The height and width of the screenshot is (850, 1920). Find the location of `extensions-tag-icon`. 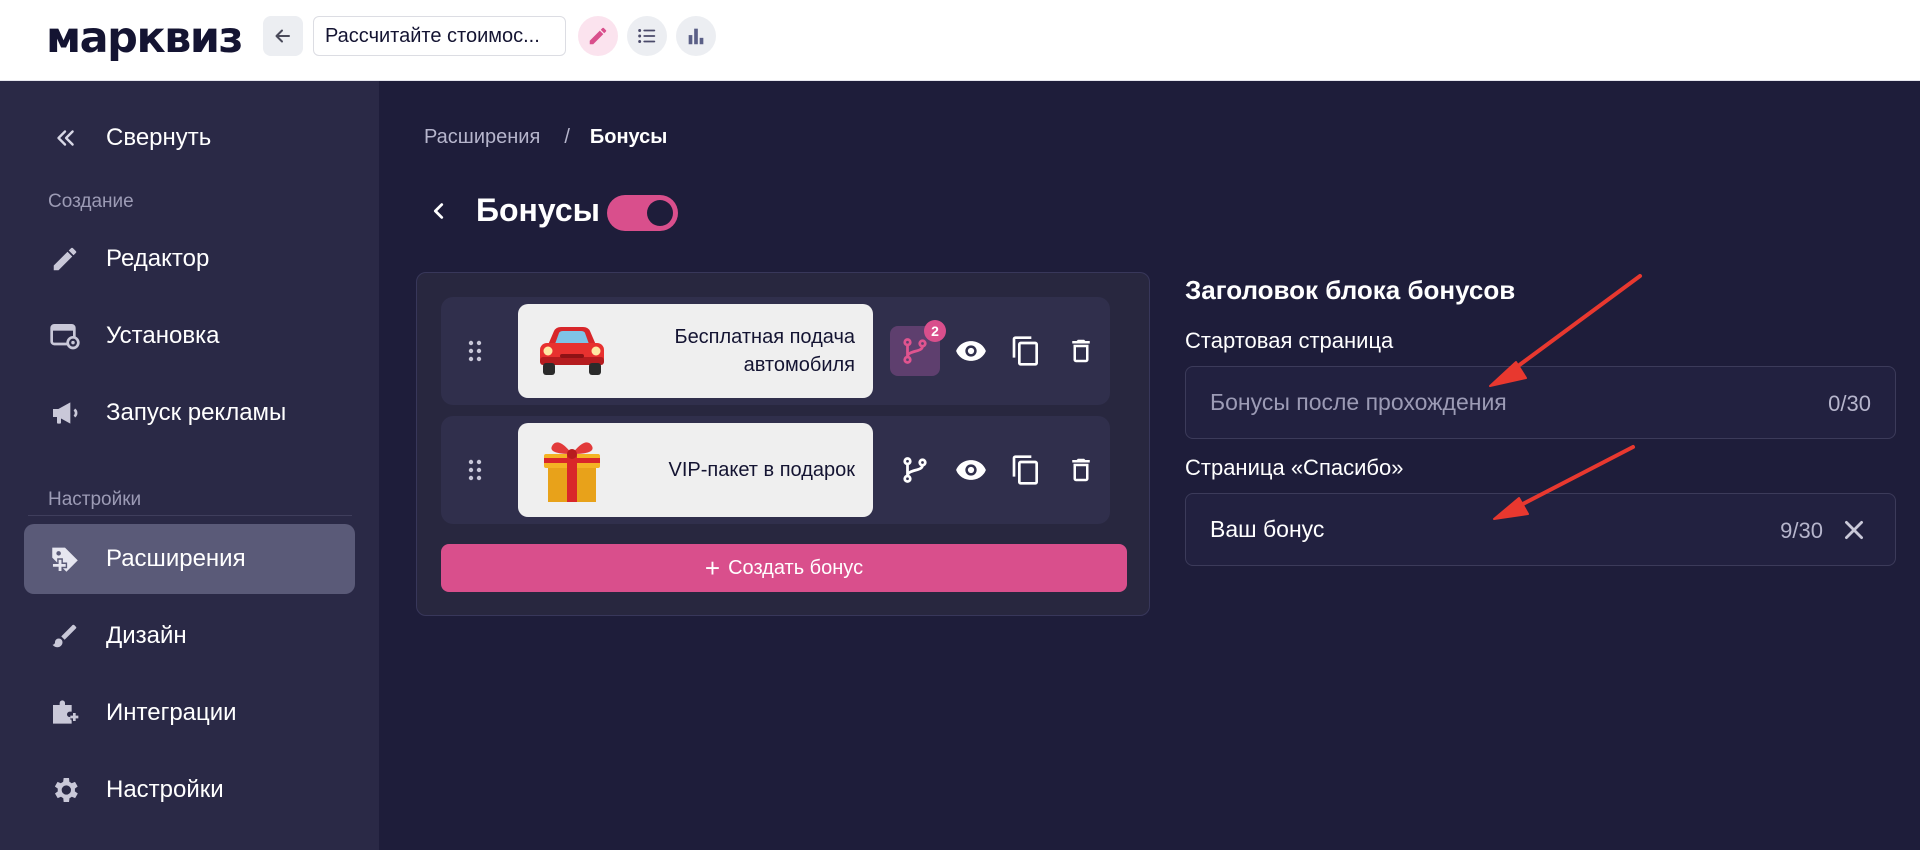

extensions-tag-icon is located at coordinates (65, 559).